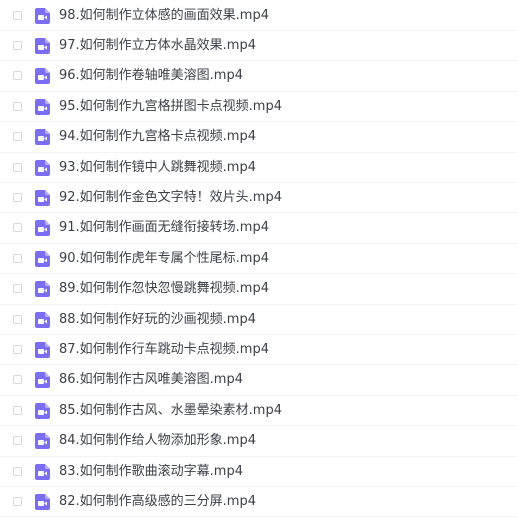 This screenshot has height=519, width=517. I want to click on file-row: 87.如何制作行车跳动卡点视频.mp4, so click(258, 350).